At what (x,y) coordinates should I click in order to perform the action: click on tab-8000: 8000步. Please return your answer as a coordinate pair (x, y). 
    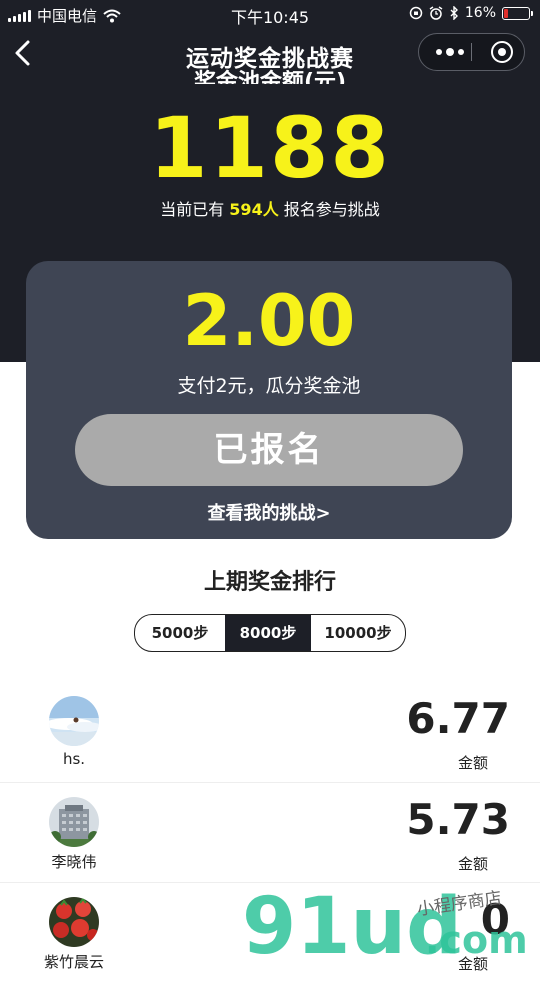
    Looking at the image, I should click on (268, 633).